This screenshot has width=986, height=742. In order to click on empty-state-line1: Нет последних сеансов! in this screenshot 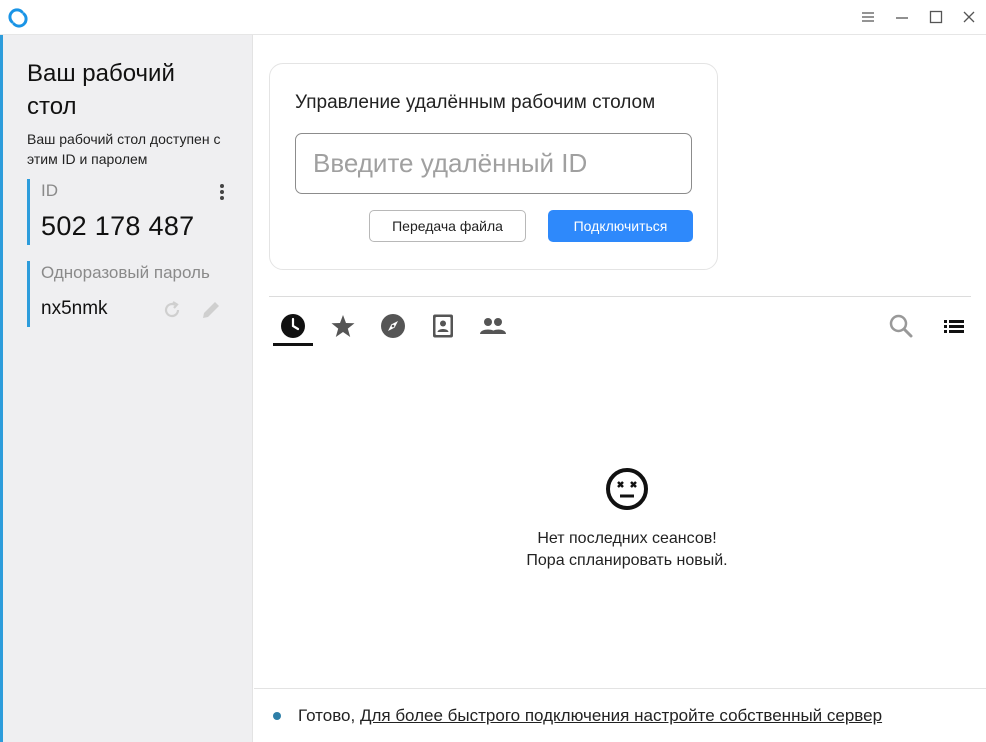, I will do `click(627, 538)`.